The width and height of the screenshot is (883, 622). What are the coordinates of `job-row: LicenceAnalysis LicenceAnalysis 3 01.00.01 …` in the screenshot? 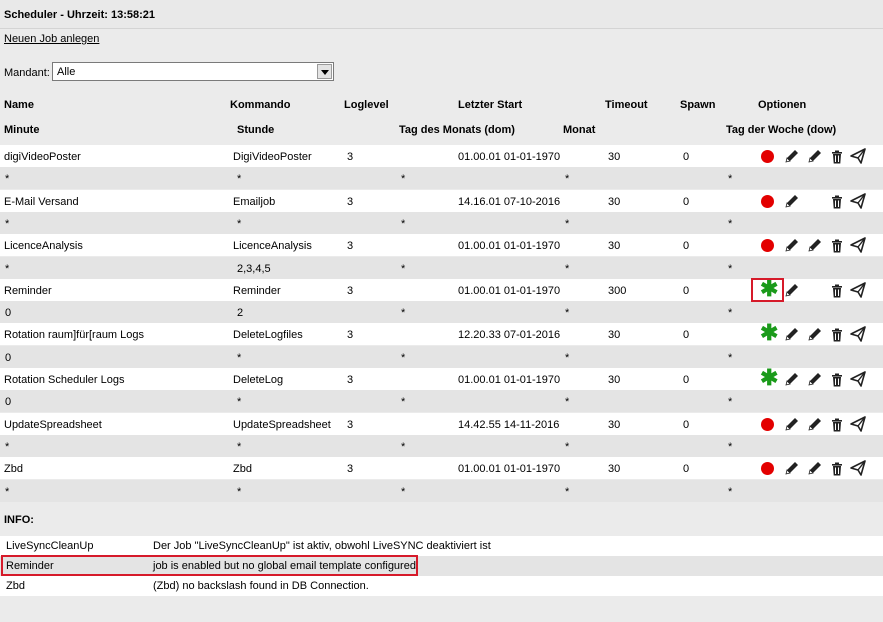 It's located at (441, 245).